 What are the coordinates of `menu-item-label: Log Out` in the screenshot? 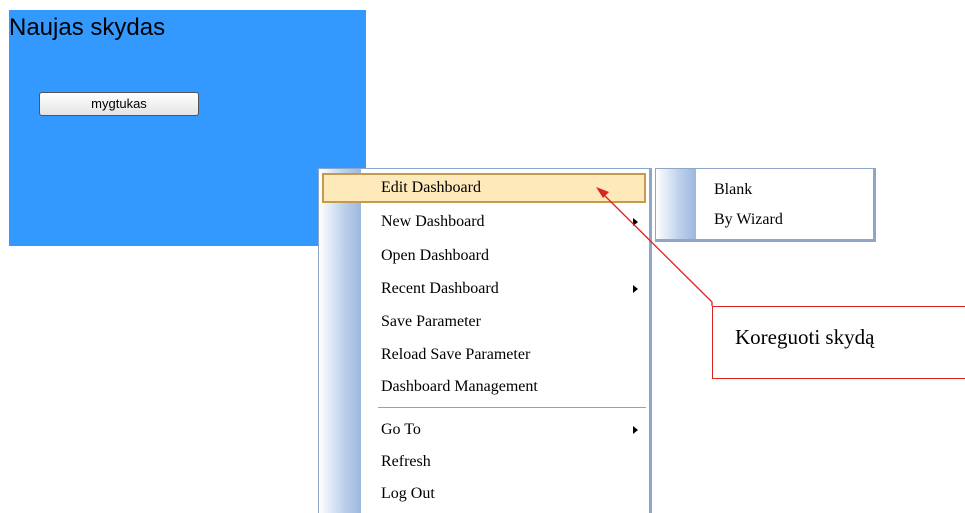 It's located at (408, 493).